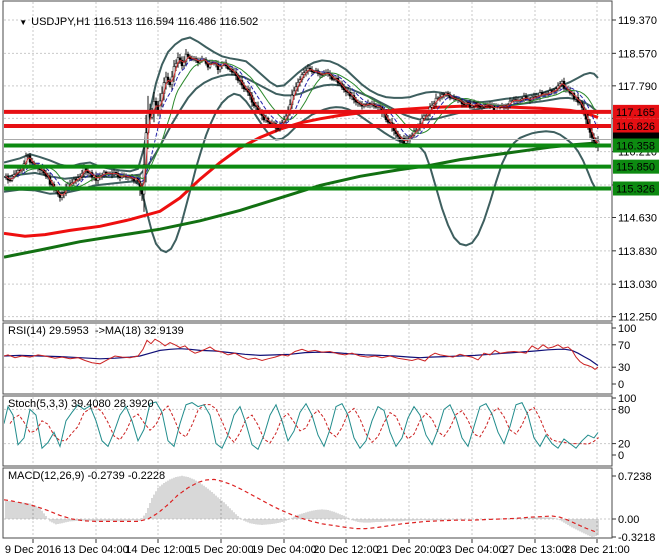 This screenshot has width=660, height=560. I want to click on price-axis-label: 117.790, so click(637, 87).